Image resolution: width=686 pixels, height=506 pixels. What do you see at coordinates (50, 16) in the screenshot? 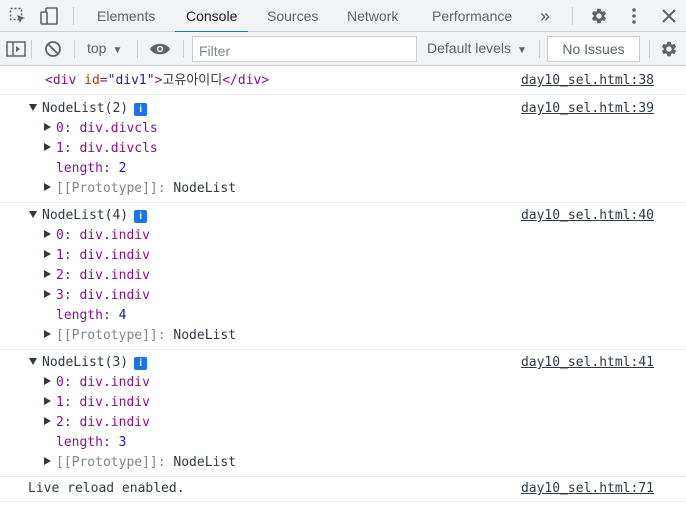
I see `device-toolbar-icon` at bounding box center [50, 16].